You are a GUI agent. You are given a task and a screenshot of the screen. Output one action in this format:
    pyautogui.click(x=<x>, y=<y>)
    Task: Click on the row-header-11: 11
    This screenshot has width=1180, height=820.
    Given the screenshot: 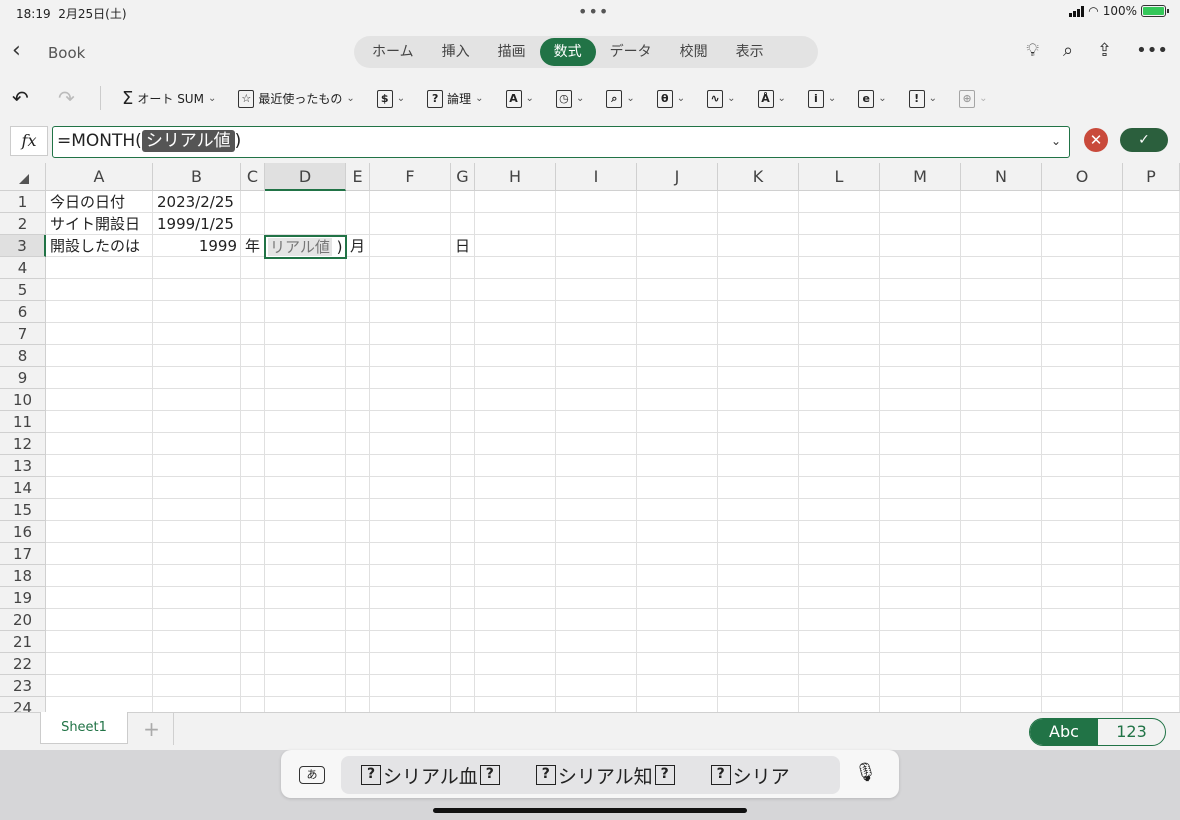 What is the action you would take?
    pyautogui.click(x=23, y=422)
    